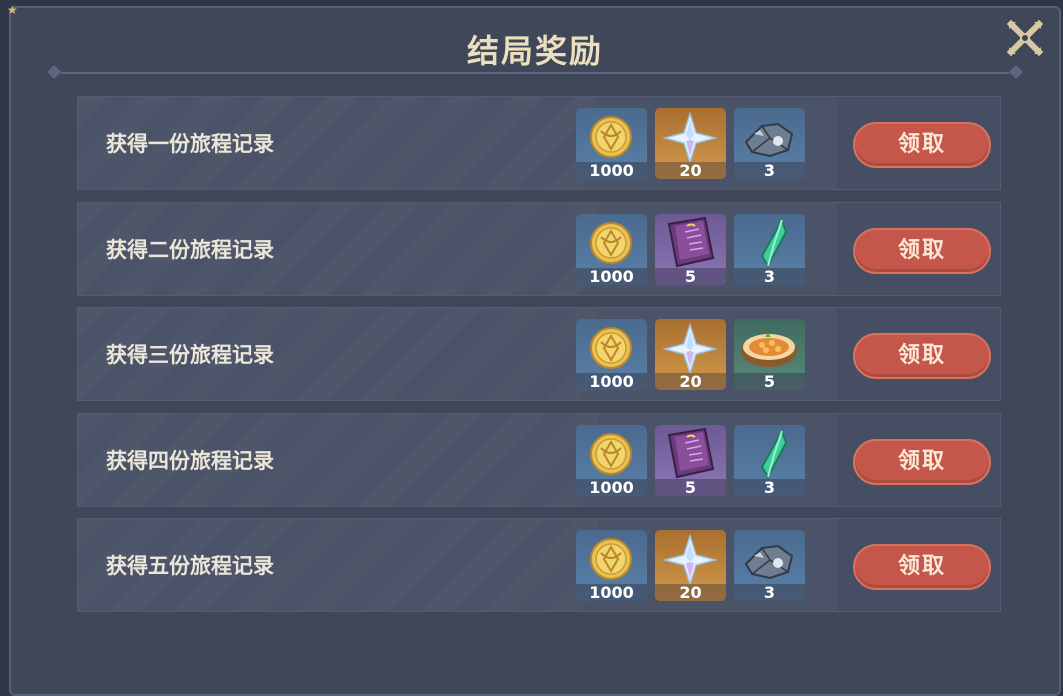 The height and width of the screenshot is (696, 1063). I want to click on reward-row-label: 获得四份旅程记录, so click(190, 460).